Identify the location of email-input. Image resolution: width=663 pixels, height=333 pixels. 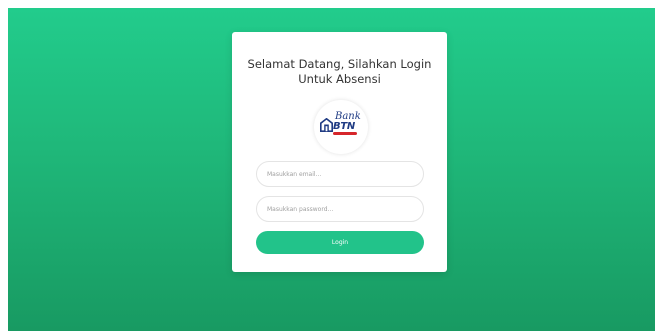
(340, 174).